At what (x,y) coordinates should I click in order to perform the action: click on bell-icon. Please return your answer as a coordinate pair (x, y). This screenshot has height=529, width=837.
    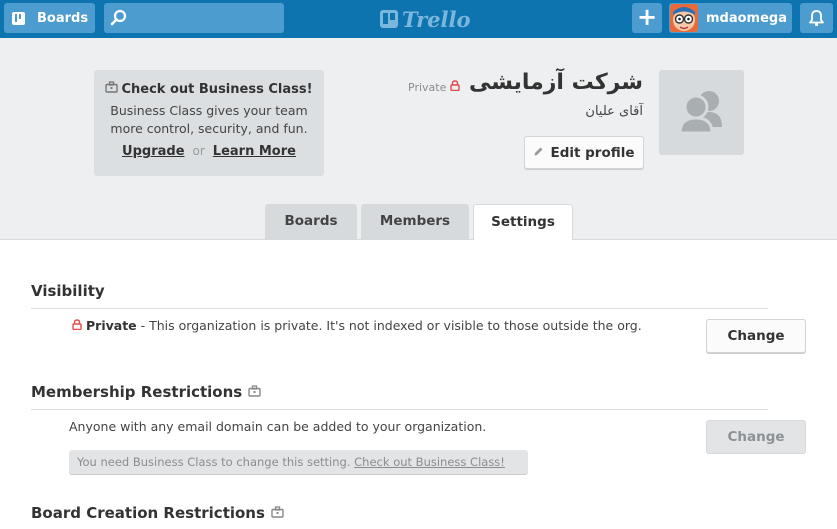
    Looking at the image, I should click on (816, 20).